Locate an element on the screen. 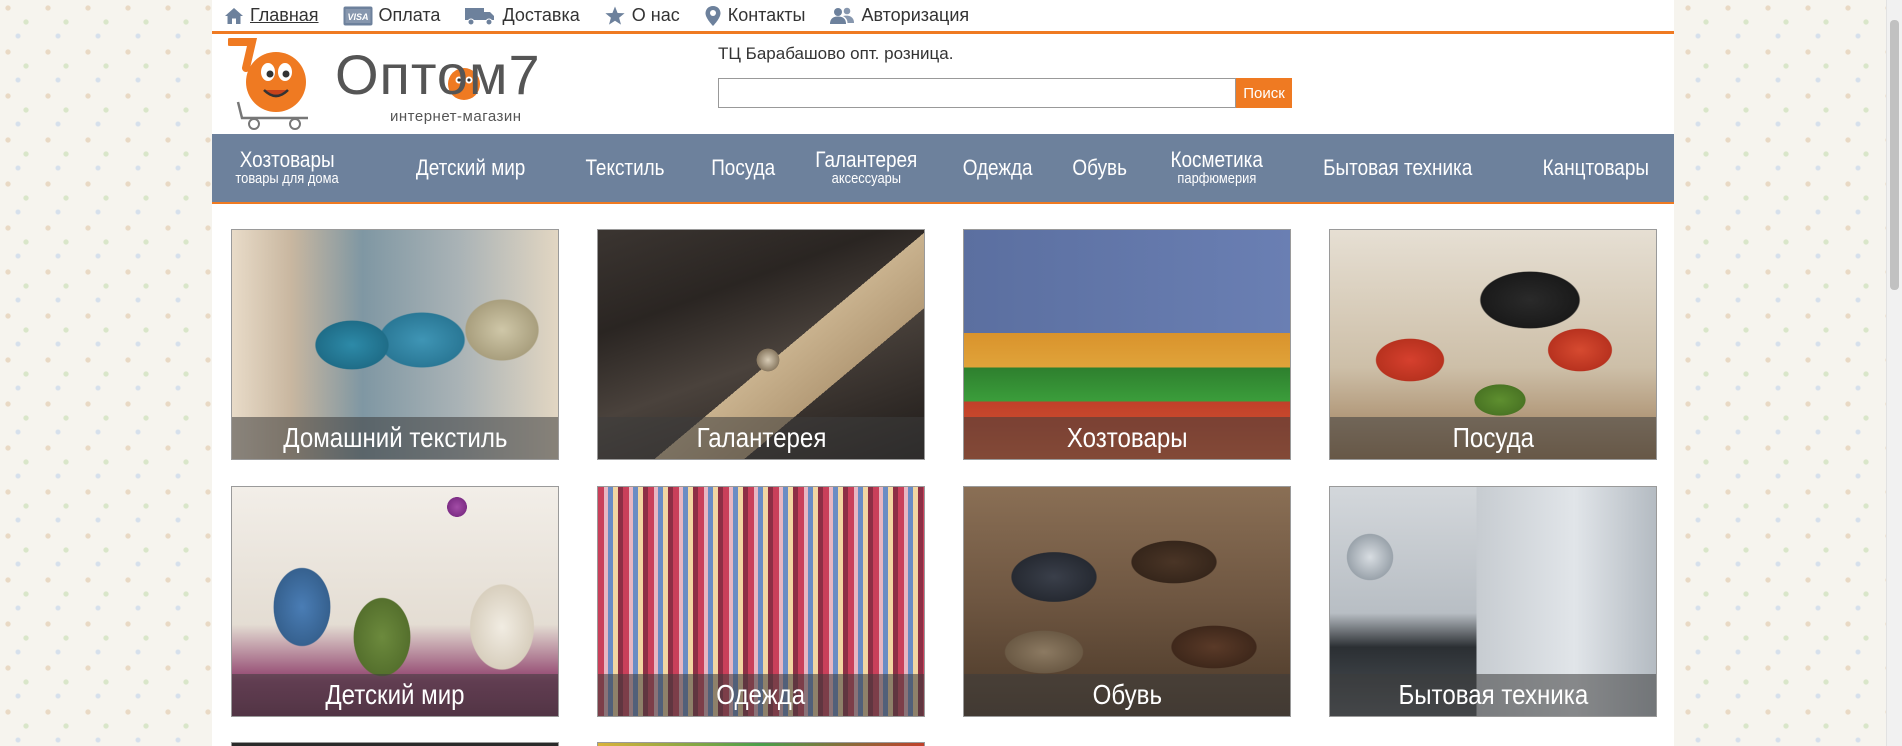 The width and height of the screenshot is (1902, 746). menu-item-kids: Детский мир is located at coordinates (471, 168).